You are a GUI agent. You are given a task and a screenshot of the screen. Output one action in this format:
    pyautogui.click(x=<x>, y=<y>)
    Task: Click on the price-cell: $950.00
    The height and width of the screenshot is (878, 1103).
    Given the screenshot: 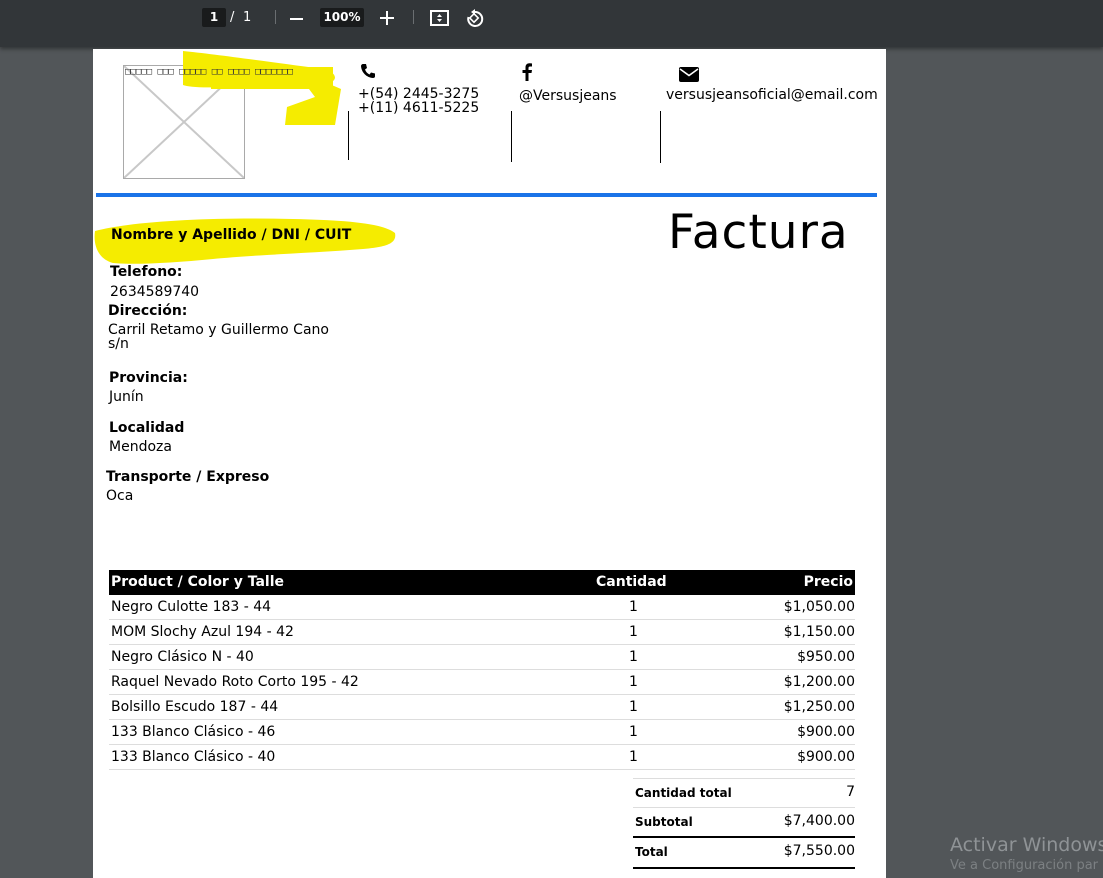 What is the action you would take?
    pyautogui.click(x=826, y=657)
    